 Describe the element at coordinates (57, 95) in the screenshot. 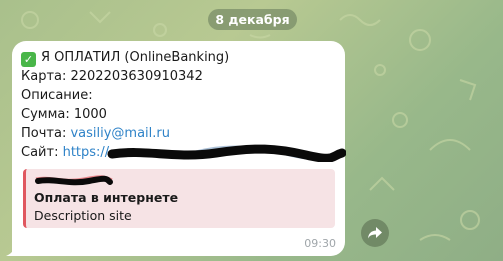

I see `description-line: Описание:` at that location.